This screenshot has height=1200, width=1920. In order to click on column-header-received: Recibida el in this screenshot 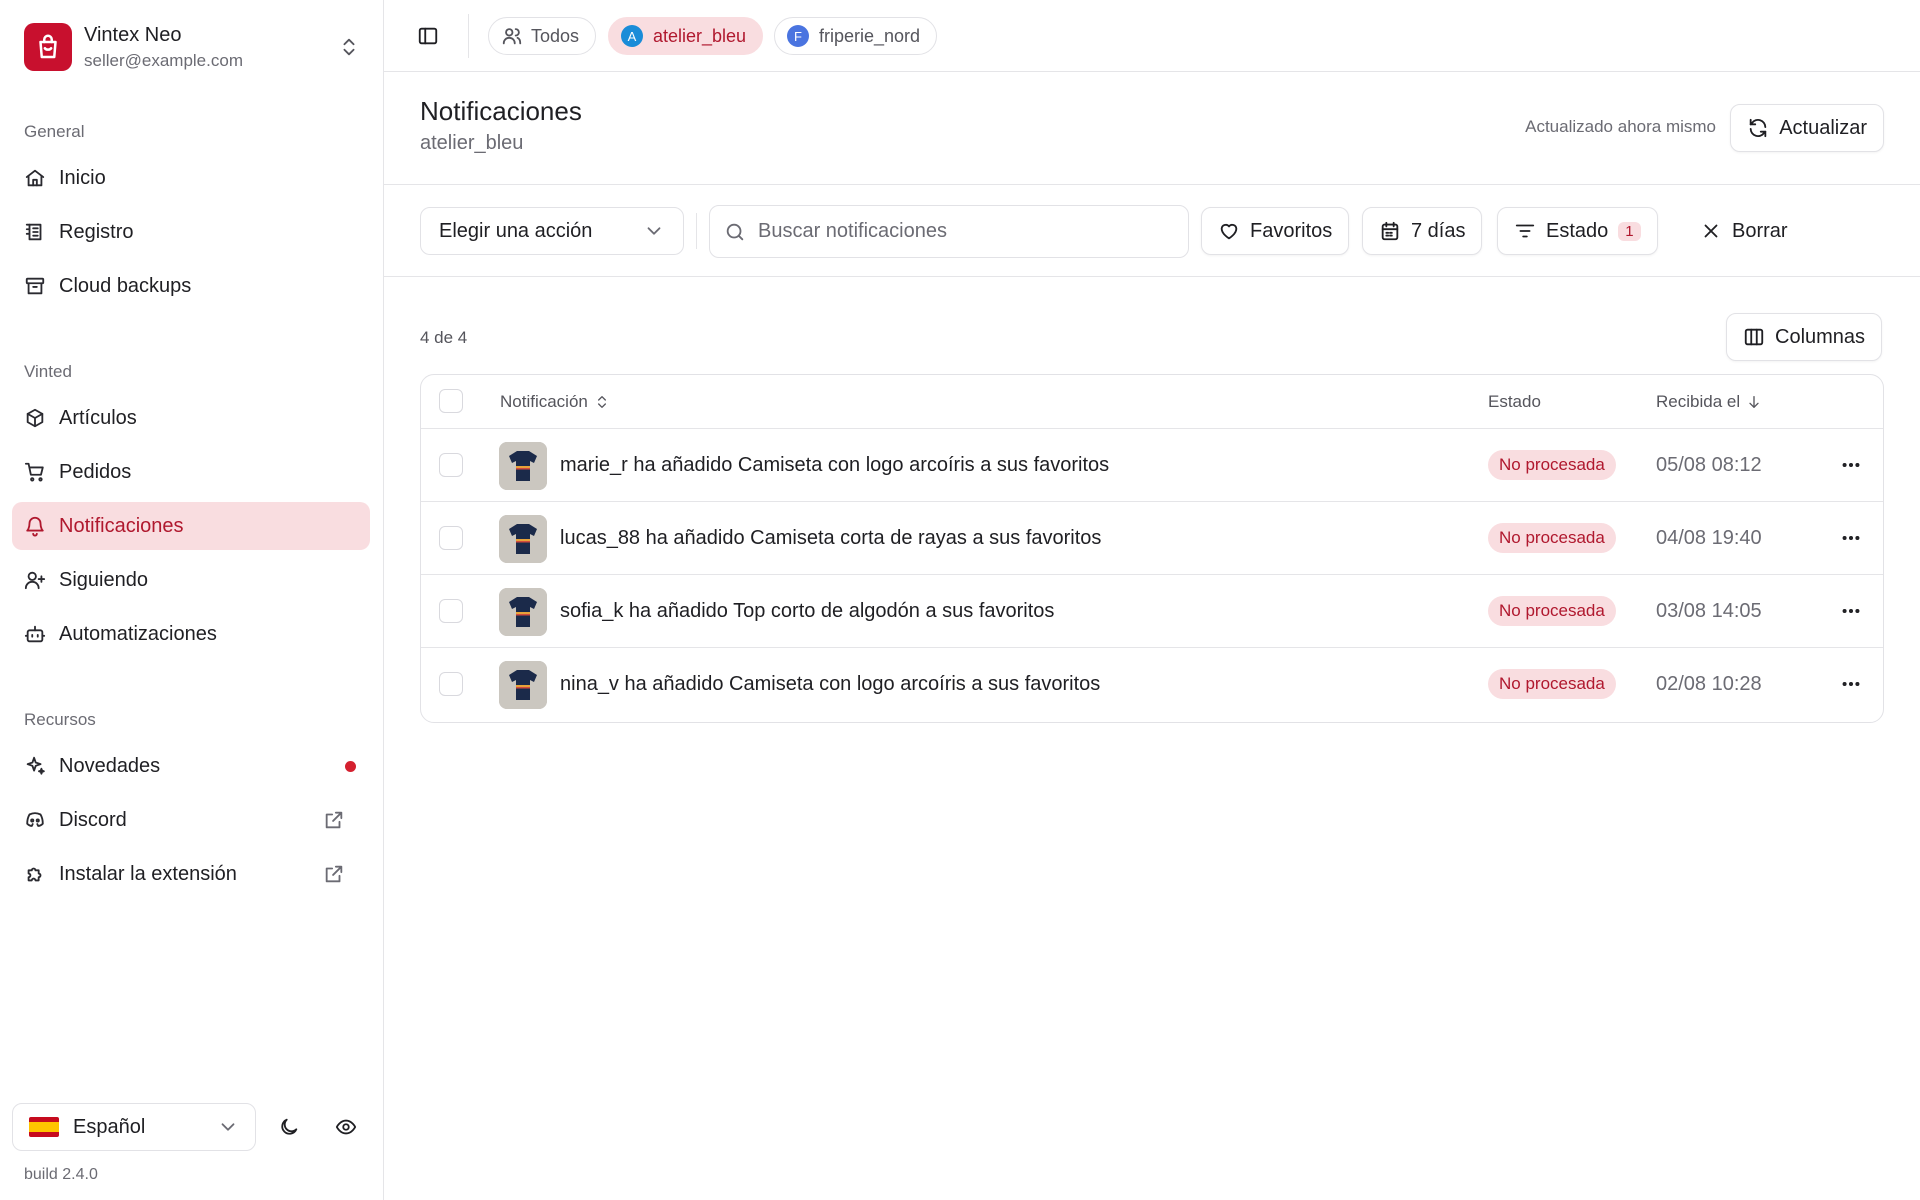, I will do `click(1709, 402)`.